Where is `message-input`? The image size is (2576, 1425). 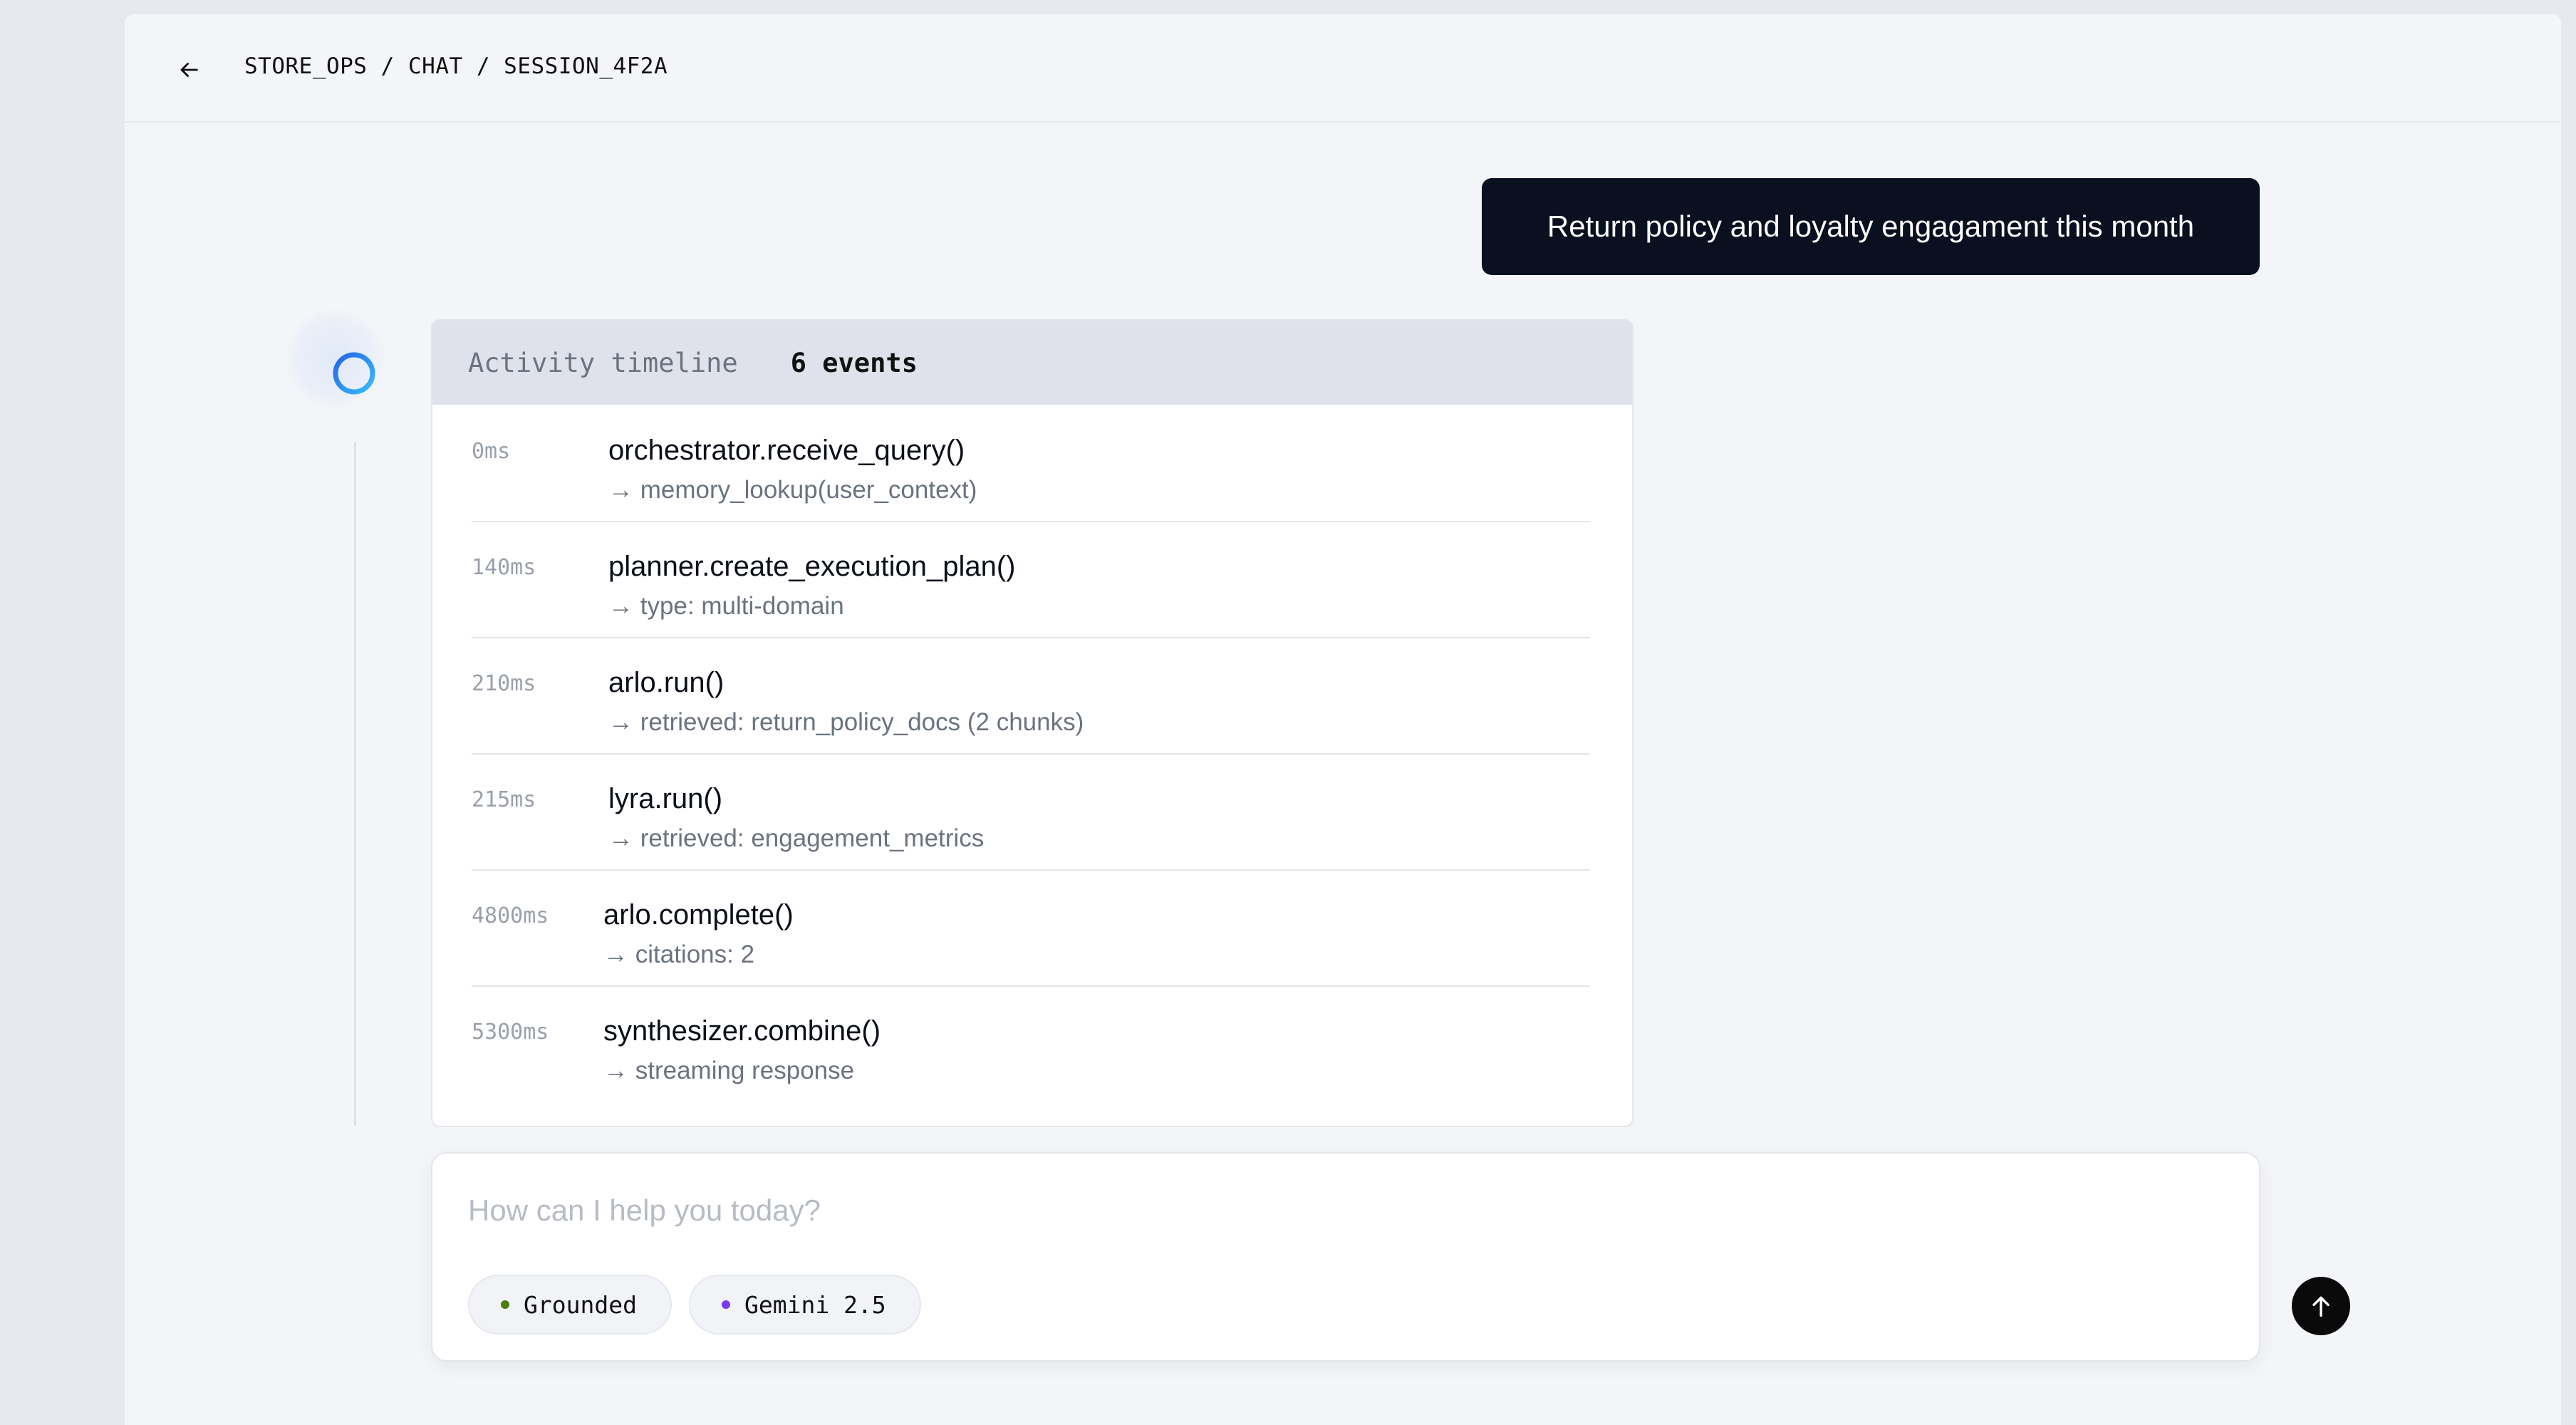 message-input is located at coordinates (1323, 1210).